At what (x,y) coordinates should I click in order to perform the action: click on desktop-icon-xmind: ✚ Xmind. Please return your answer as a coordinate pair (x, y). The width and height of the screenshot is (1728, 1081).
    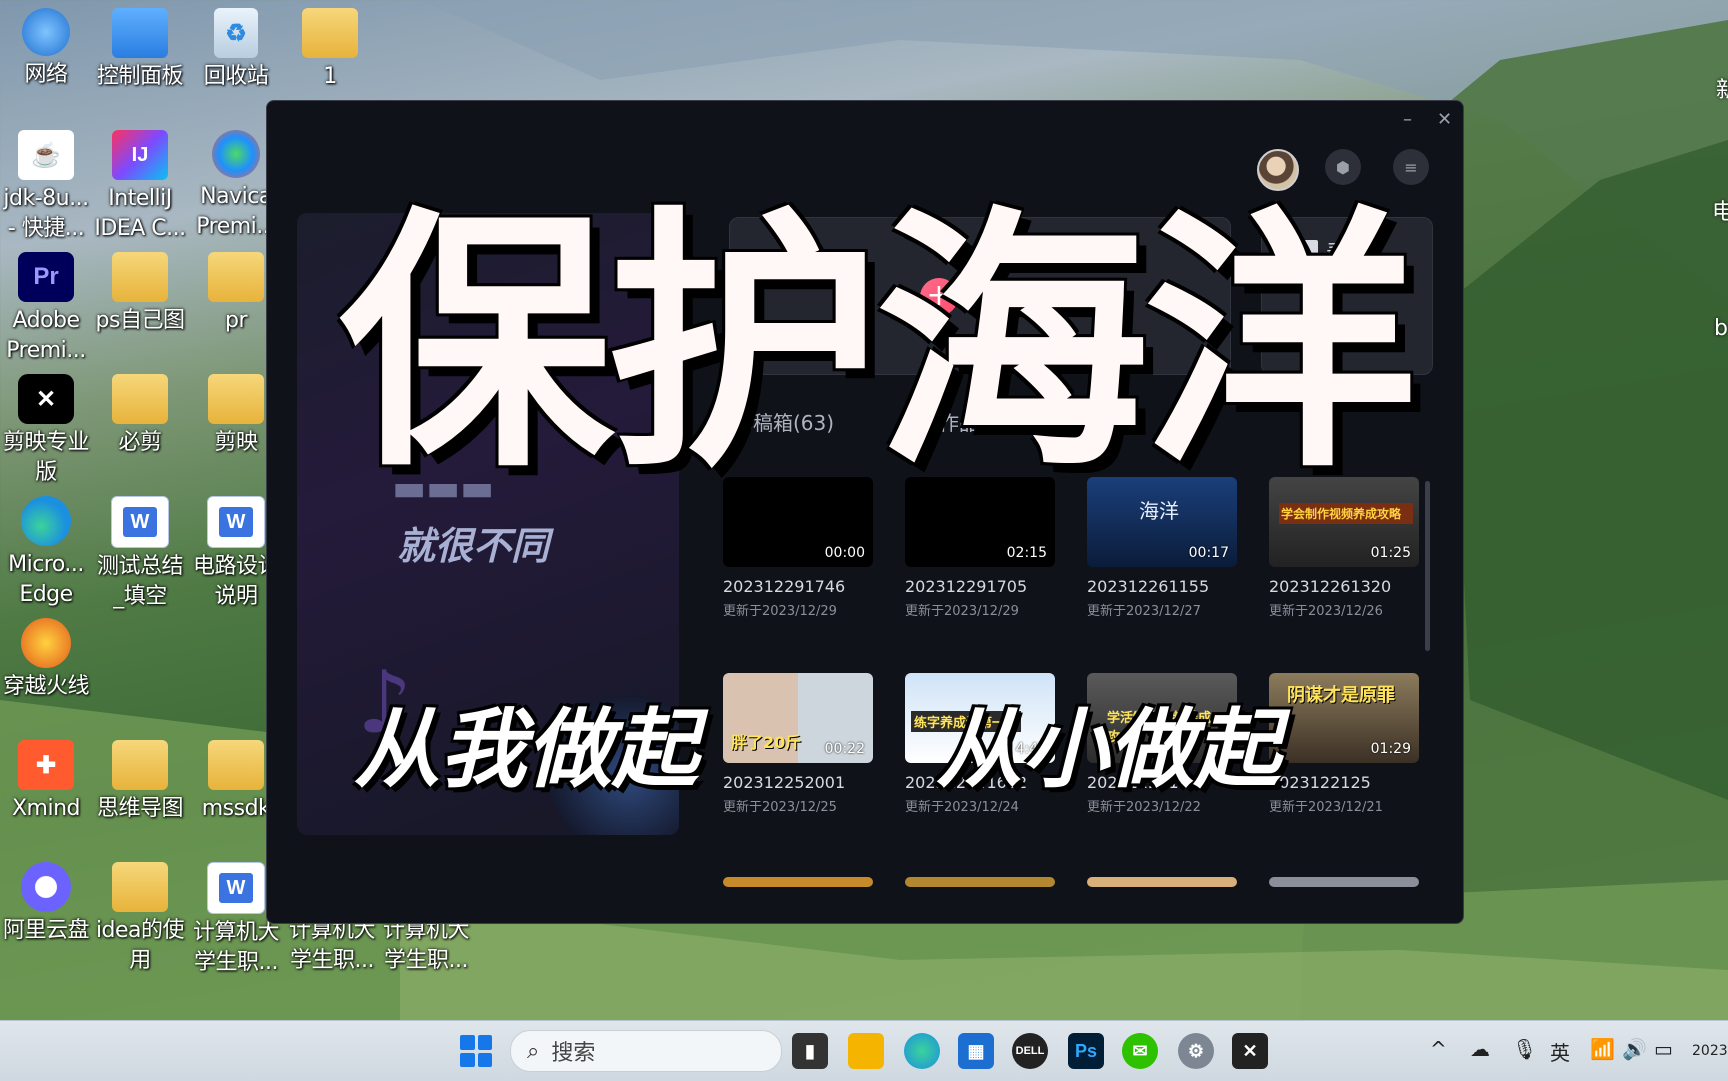
    Looking at the image, I should click on (46, 778).